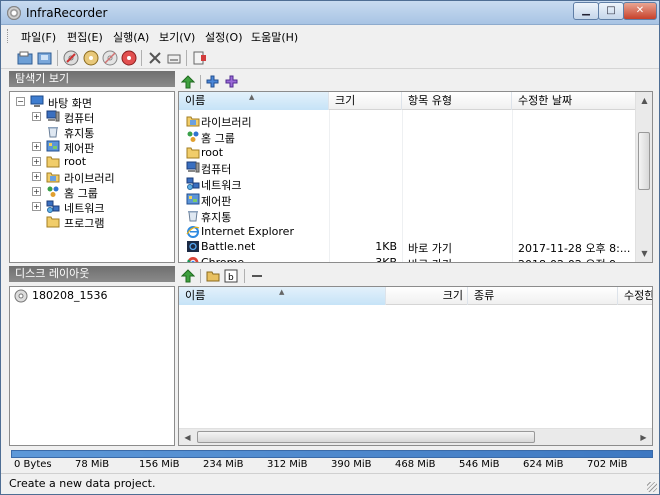 The image size is (660, 495). I want to click on close-button: ✕, so click(640, 11).